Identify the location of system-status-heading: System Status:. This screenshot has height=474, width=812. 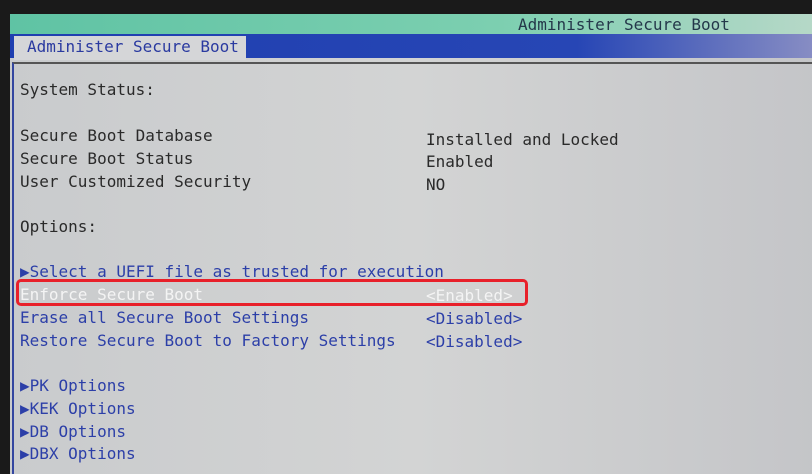
(87, 89).